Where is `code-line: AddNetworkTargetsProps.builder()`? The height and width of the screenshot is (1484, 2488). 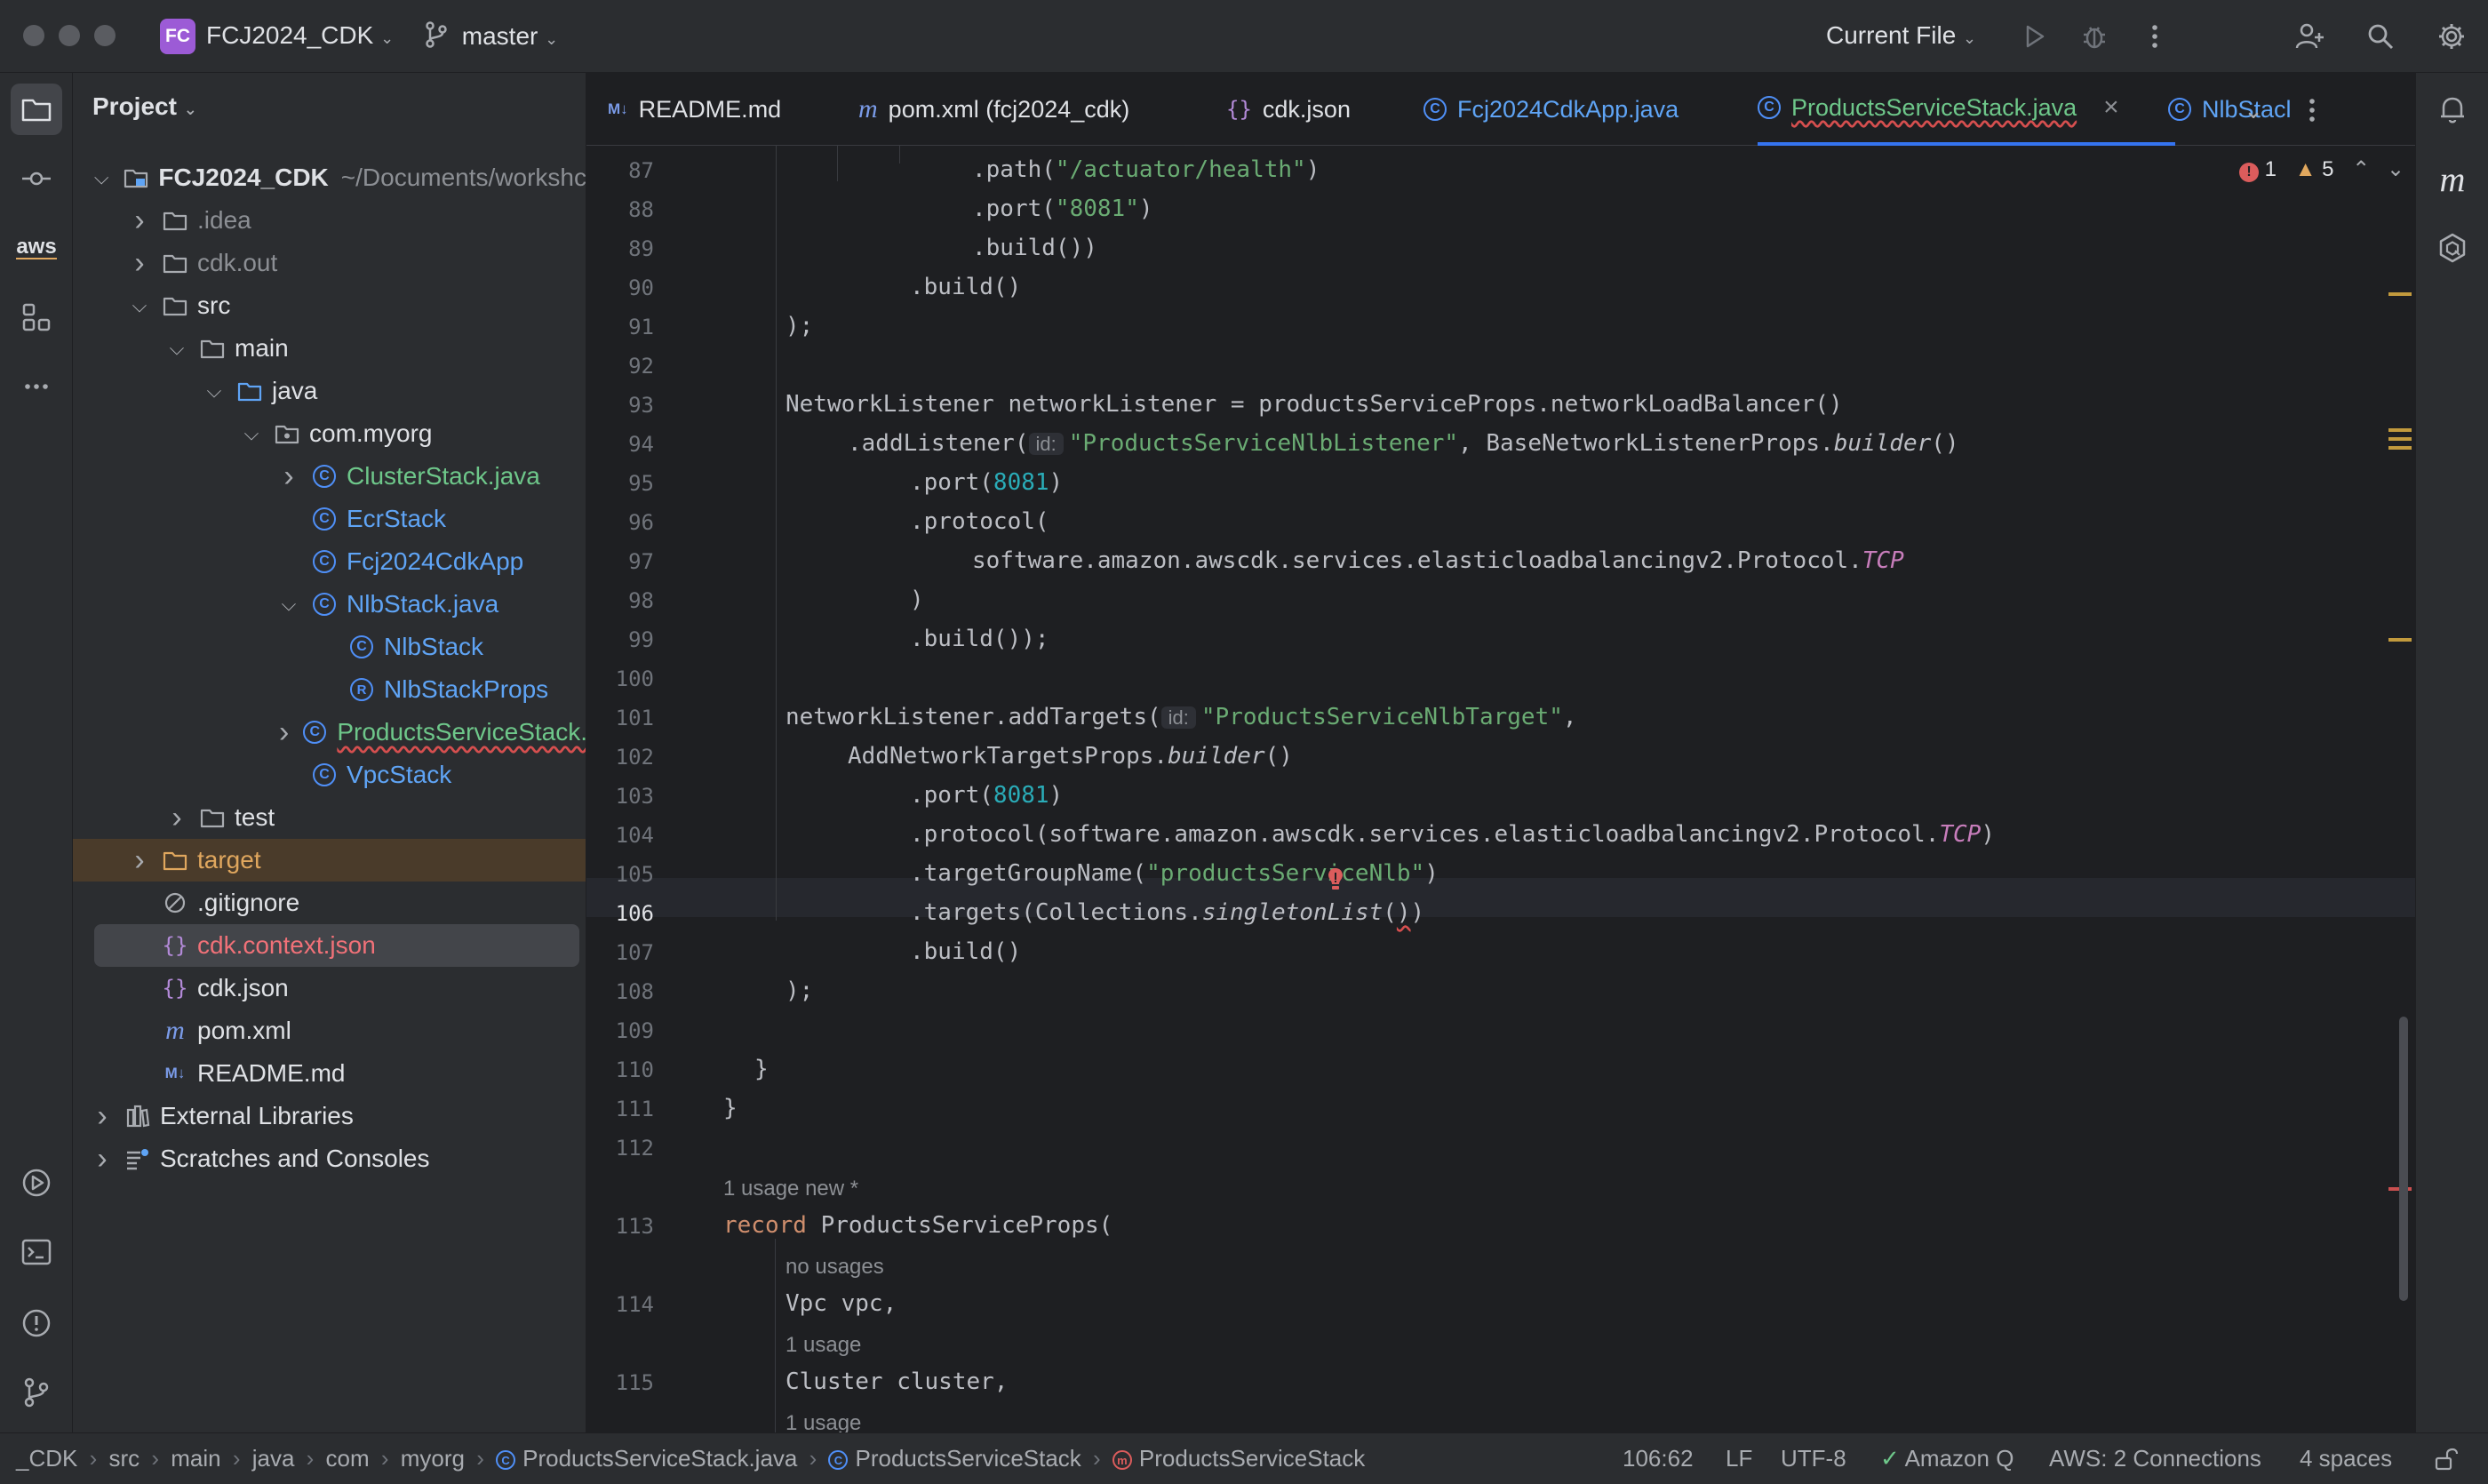 code-line: AddNetworkTargetsProps.builder() is located at coordinates (1070, 757).